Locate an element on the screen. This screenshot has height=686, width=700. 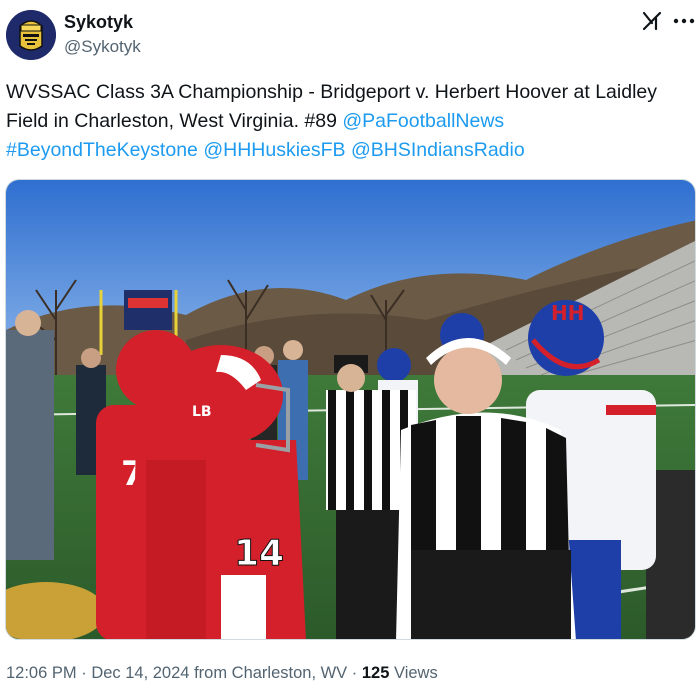
views-label: Views is located at coordinates (416, 673).